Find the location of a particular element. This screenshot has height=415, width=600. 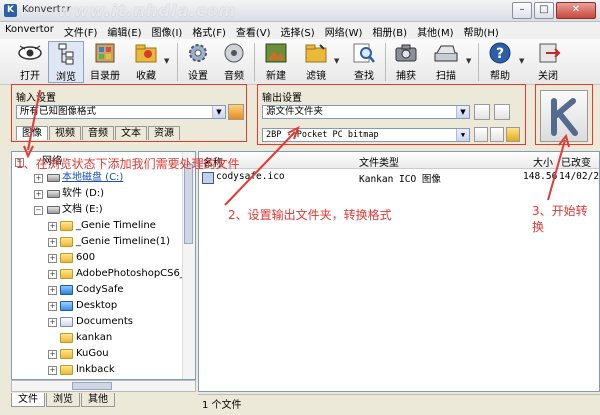

arrow-step1 is located at coordinates (34, 120).